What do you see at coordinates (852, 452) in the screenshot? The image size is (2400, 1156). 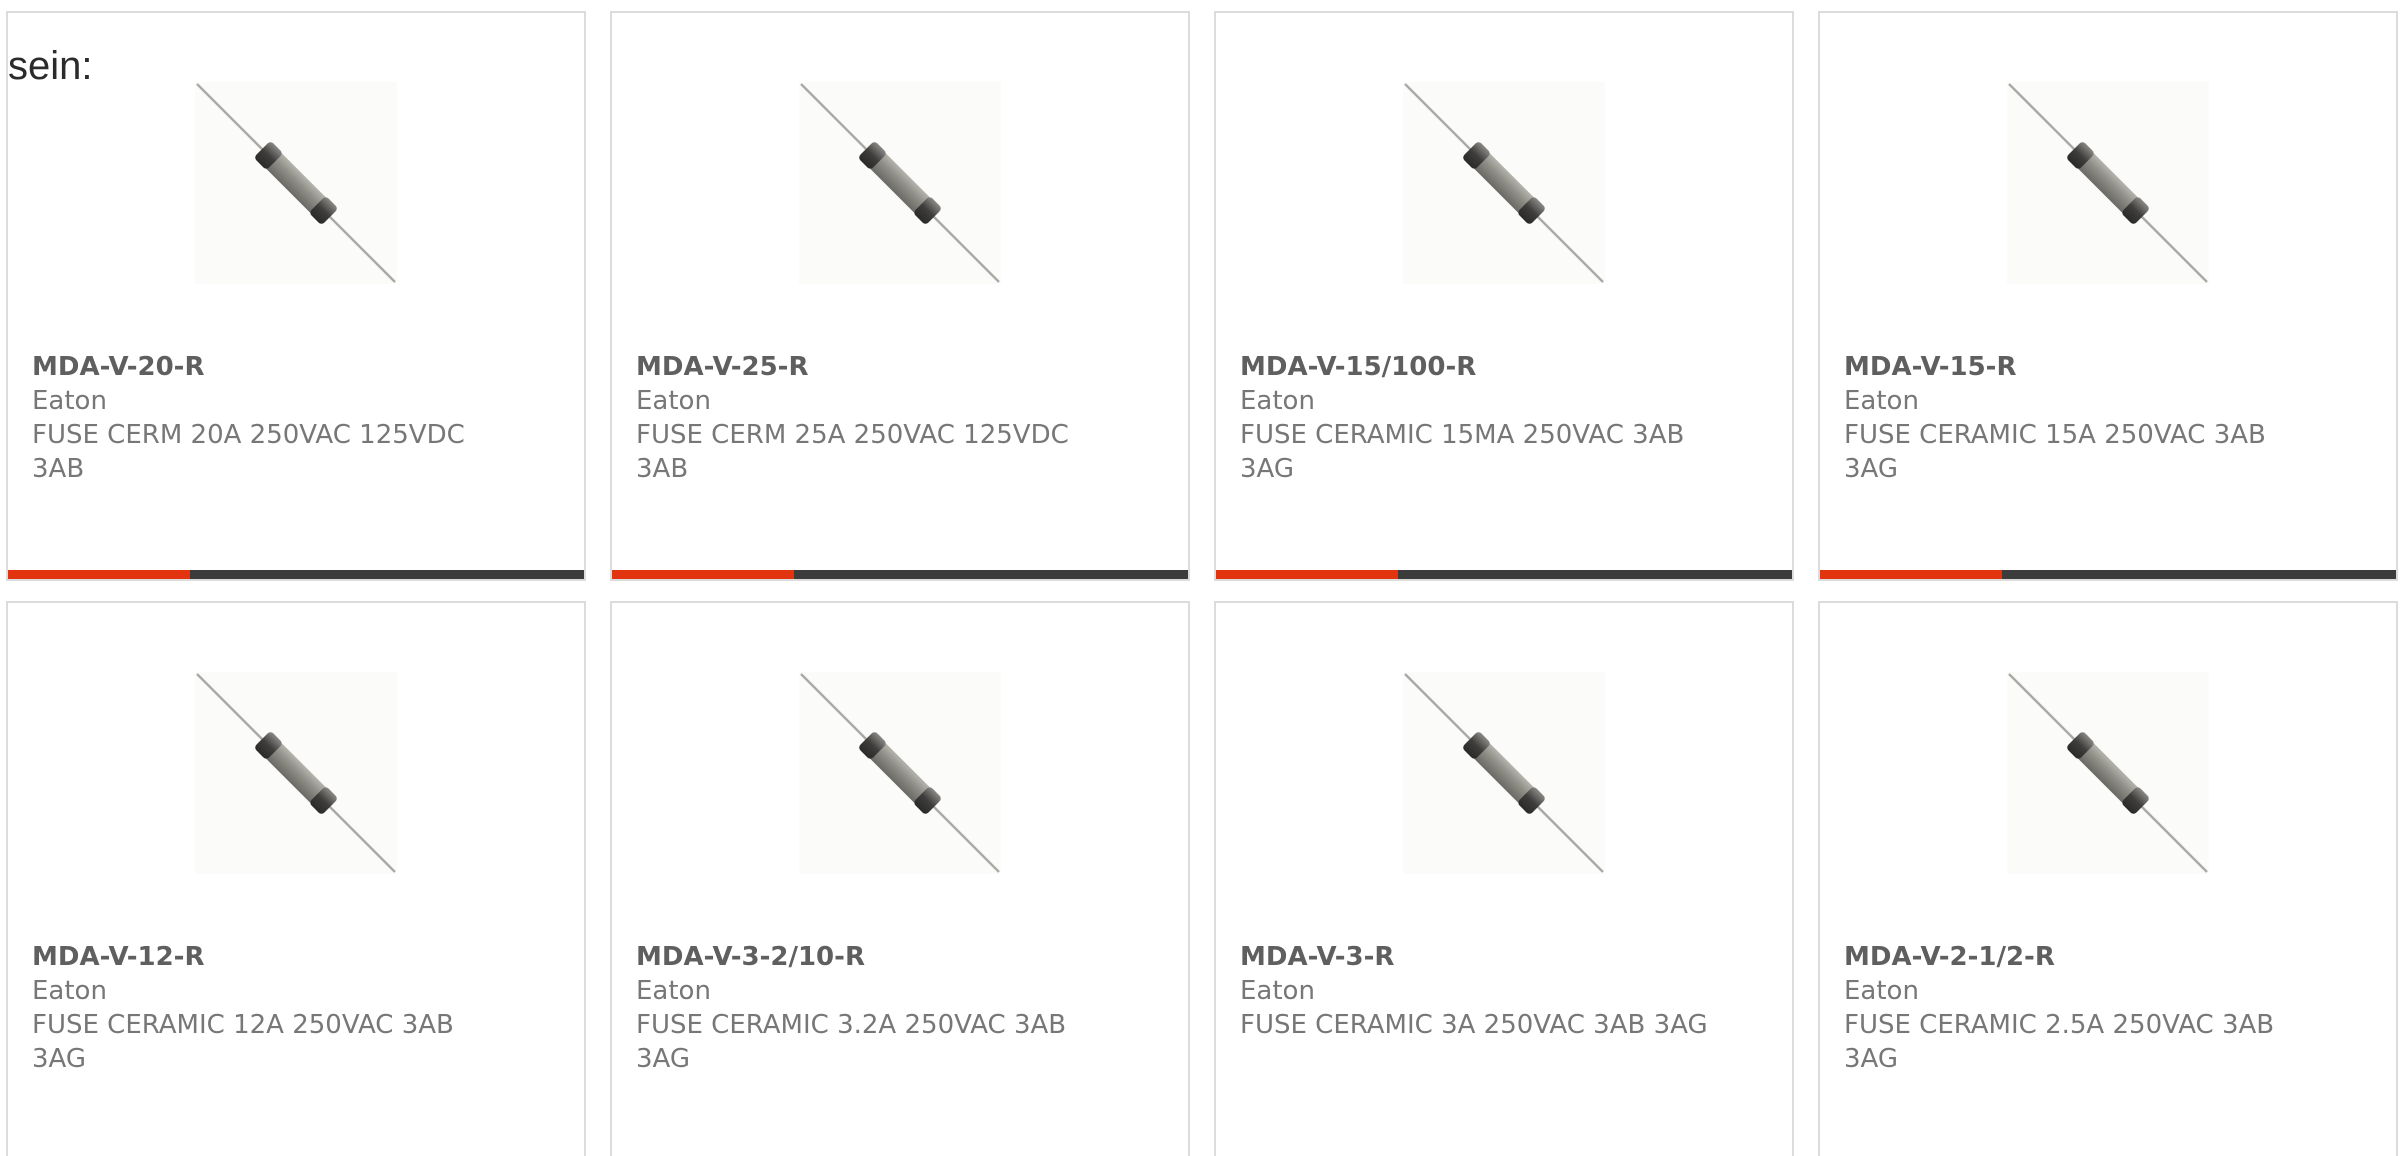 I see `product-description: FUSE CERM 25A 250VAC 125VDC 3AB` at bounding box center [852, 452].